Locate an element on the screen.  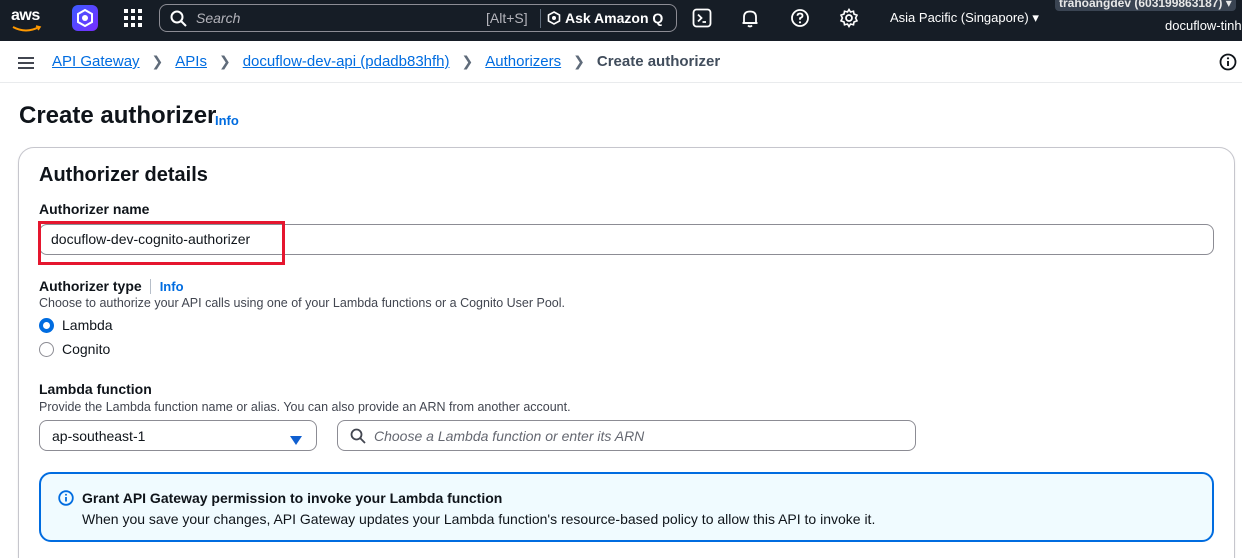
highlight-box is located at coordinates (161, 243).